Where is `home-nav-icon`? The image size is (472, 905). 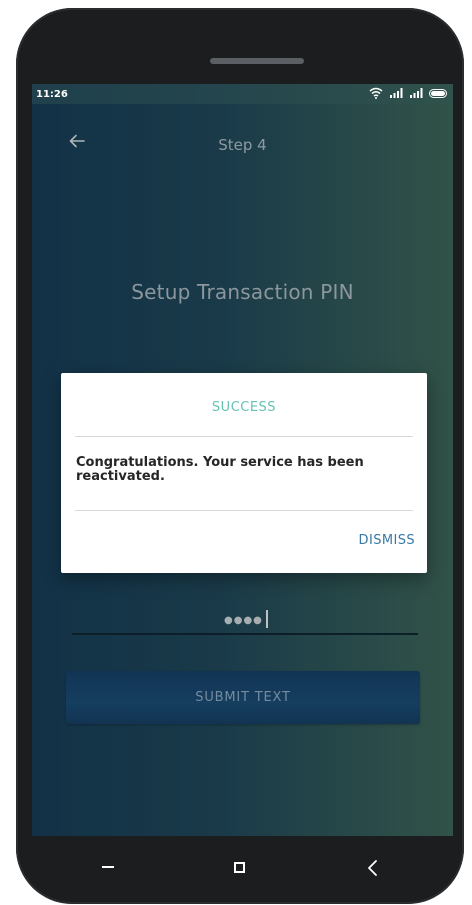 home-nav-icon is located at coordinates (239, 867).